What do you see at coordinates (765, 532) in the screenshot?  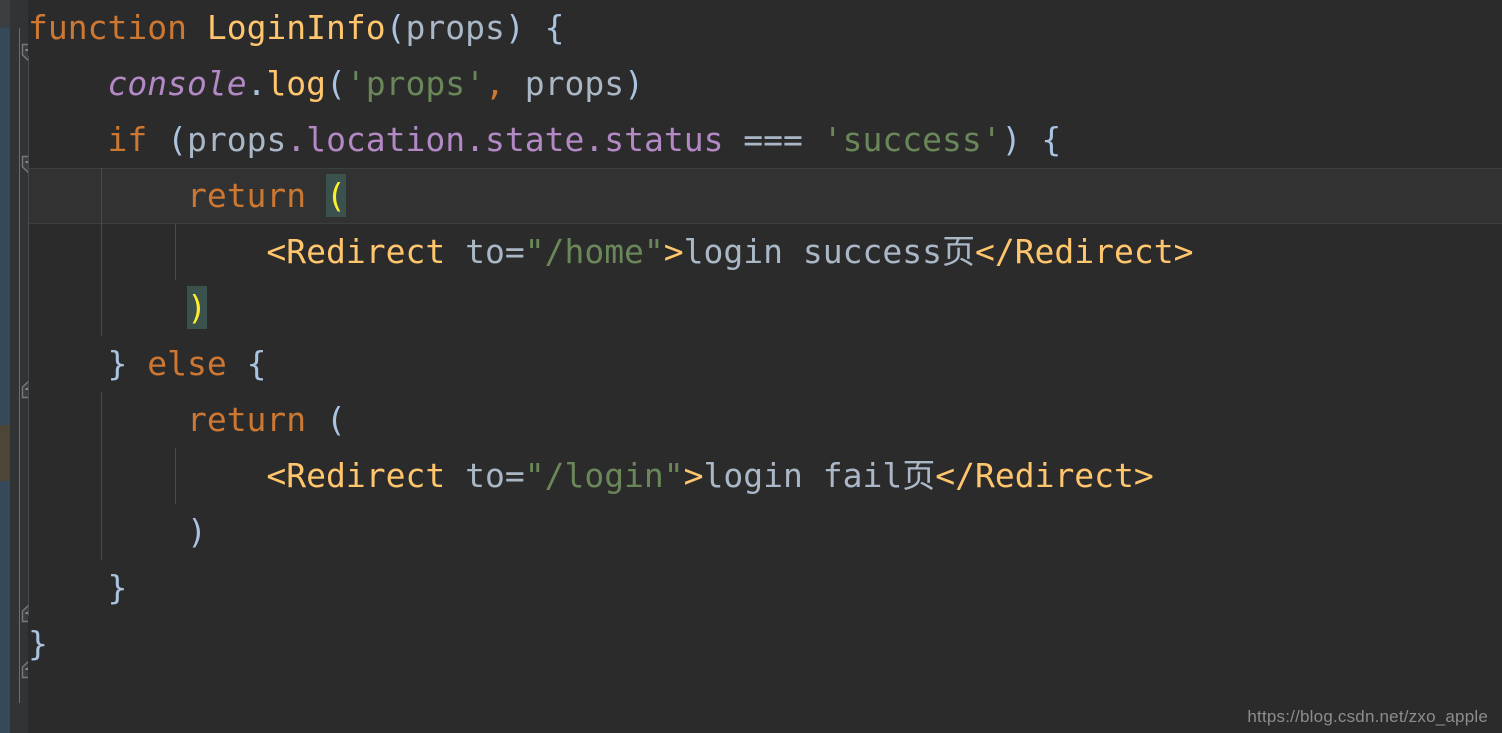 I see `line-close-paren-fail: )` at bounding box center [765, 532].